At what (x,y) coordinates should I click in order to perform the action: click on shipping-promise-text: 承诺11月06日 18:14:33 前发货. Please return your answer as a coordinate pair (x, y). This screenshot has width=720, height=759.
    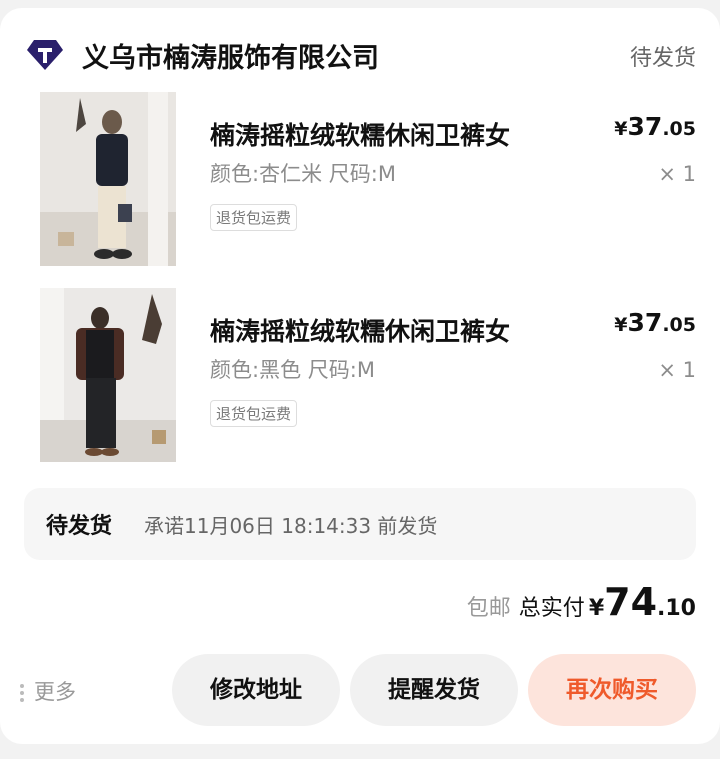
    Looking at the image, I should click on (291, 526).